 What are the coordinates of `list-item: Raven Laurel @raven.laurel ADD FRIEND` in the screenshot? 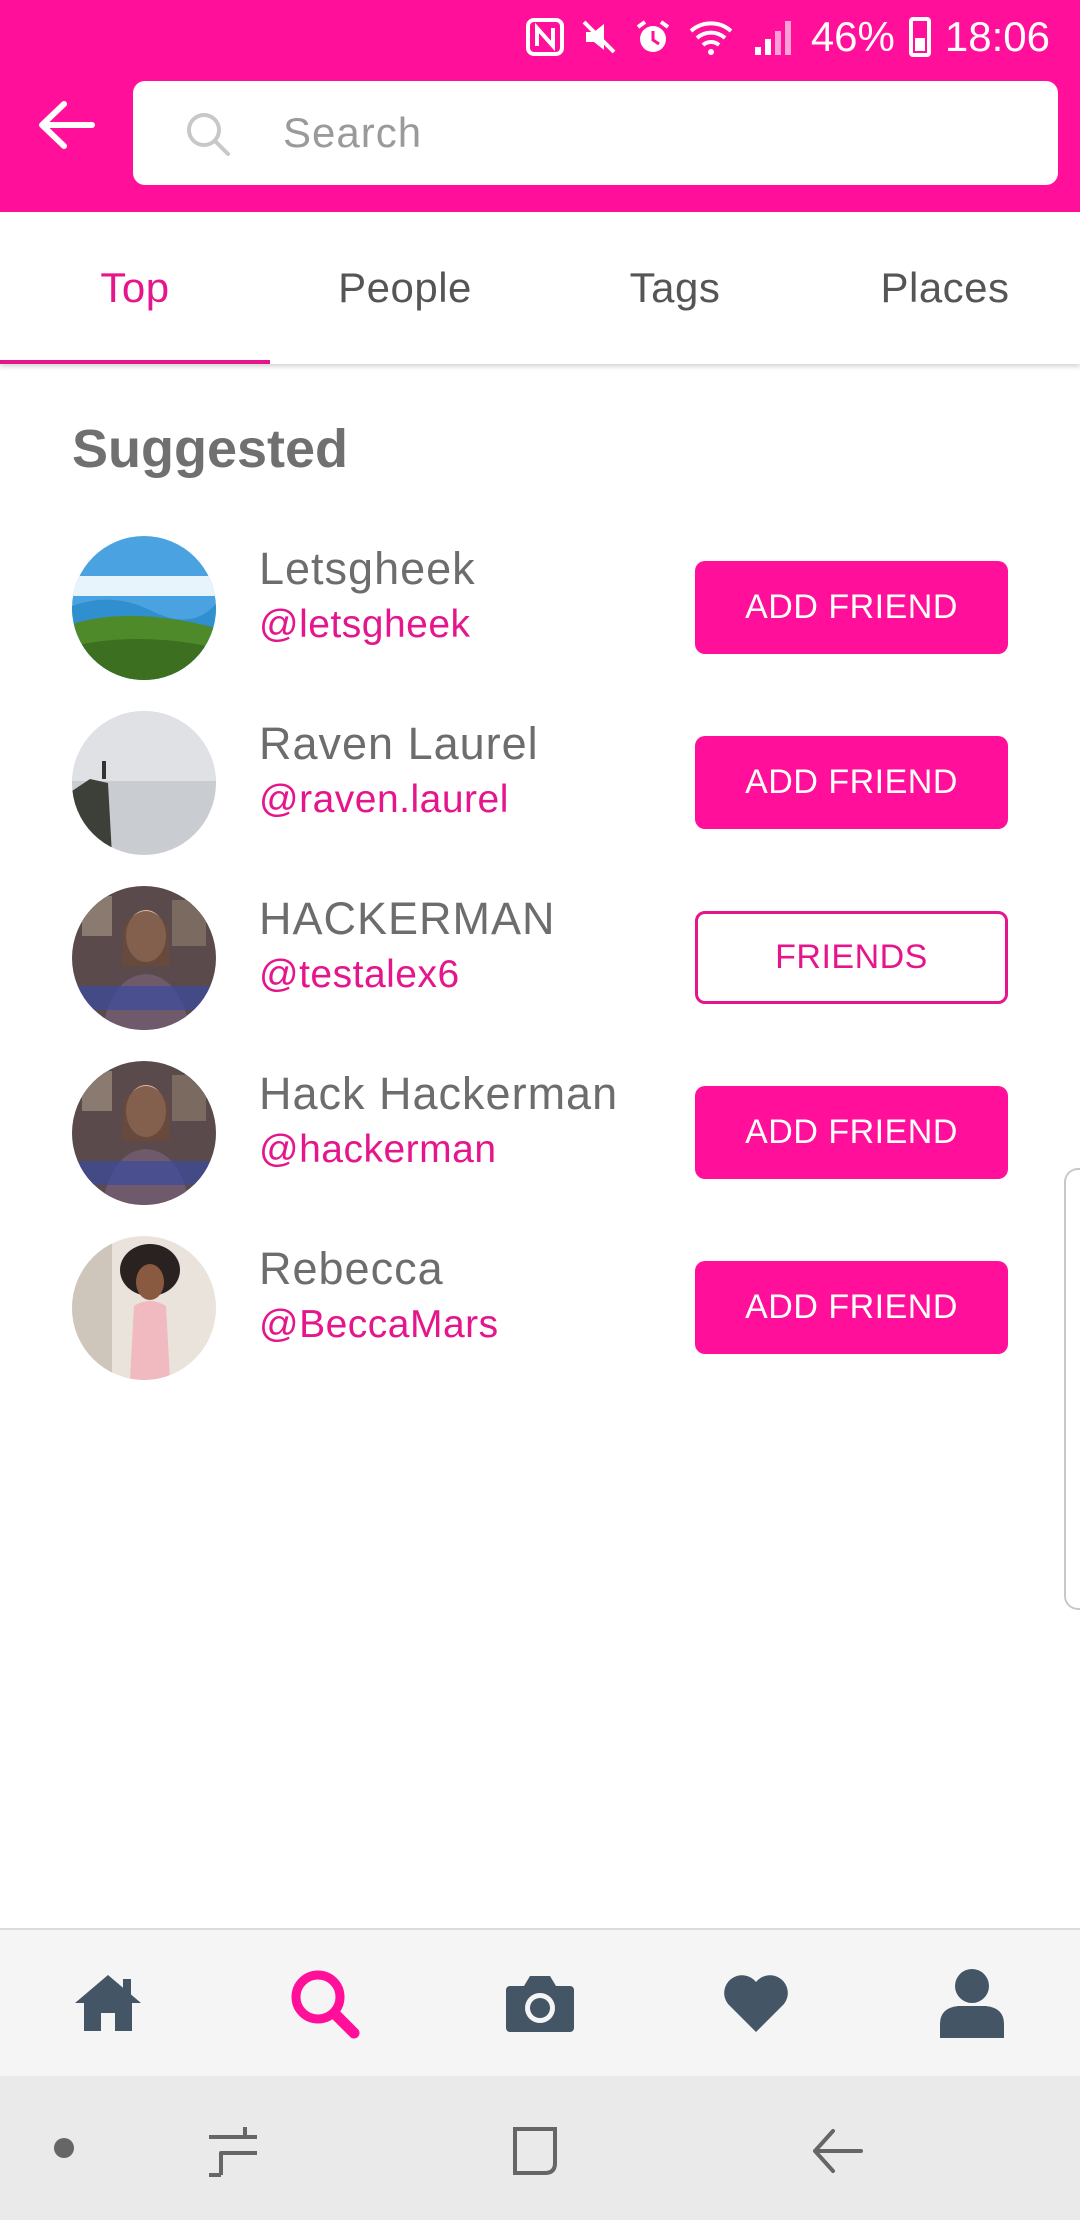 It's located at (540, 778).